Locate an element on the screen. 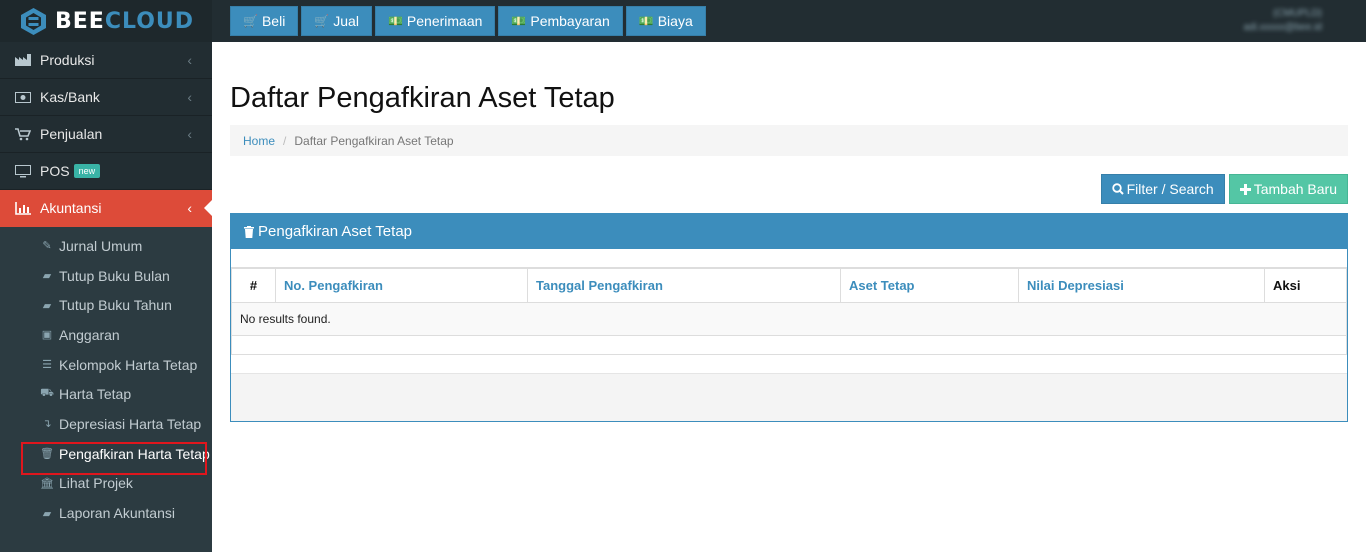 This screenshot has height=552, width=1366. breadcrumb-home-link: Home is located at coordinates (259, 141).